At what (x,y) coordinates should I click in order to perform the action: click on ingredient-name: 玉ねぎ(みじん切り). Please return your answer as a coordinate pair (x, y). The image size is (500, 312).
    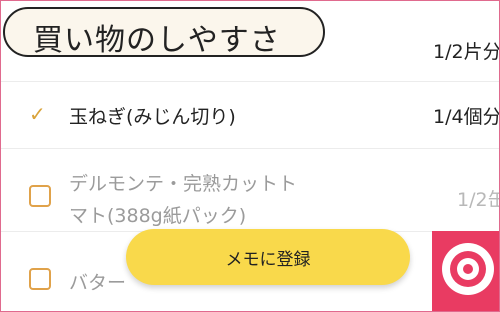
    Looking at the image, I should click on (152, 117).